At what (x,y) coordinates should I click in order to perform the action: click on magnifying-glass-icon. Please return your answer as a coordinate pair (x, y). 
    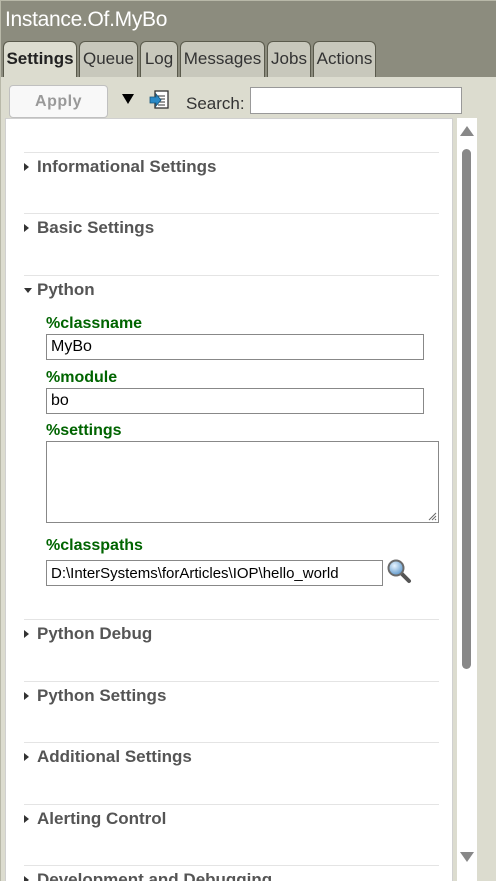
    Looking at the image, I should click on (399, 571).